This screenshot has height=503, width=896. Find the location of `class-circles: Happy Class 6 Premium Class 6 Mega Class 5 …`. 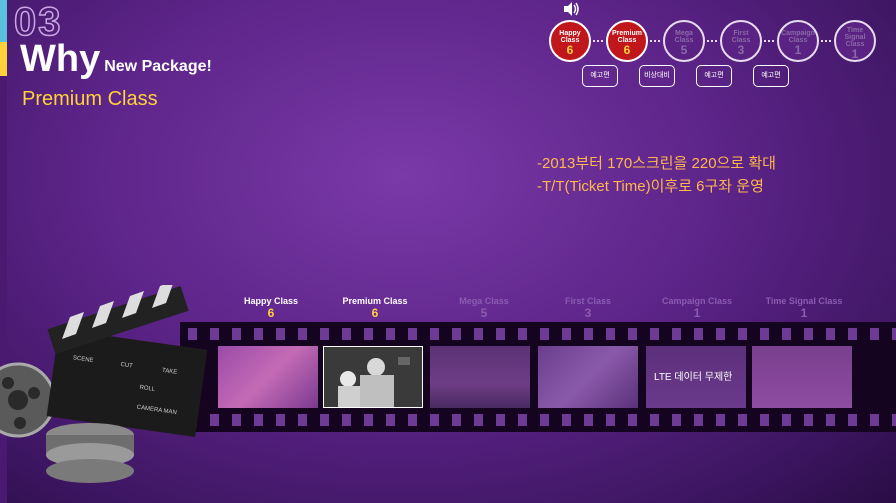

class-circles: Happy Class 6 Premium Class 6 Mega Class 5 … is located at coordinates (715, 55).